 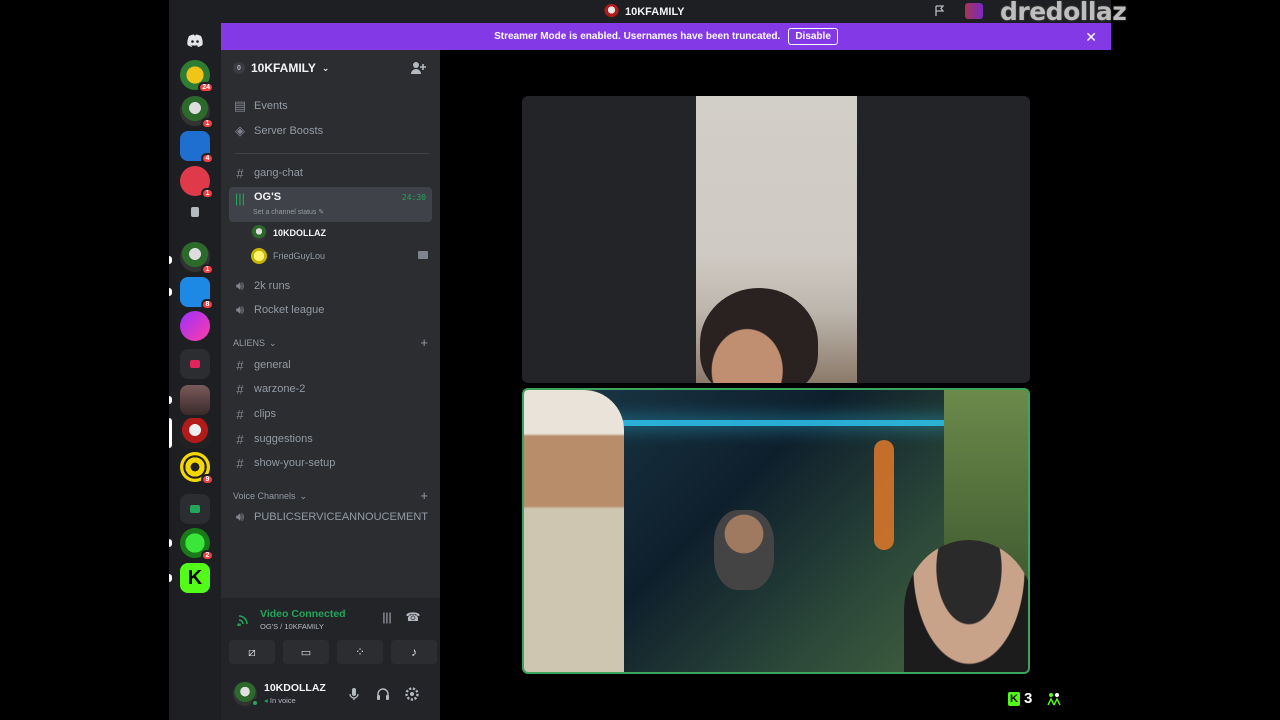 What do you see at coordinates (207, 304) in the screenshot?
I see `unread-badge: 8` at bounding box center [207, 304].